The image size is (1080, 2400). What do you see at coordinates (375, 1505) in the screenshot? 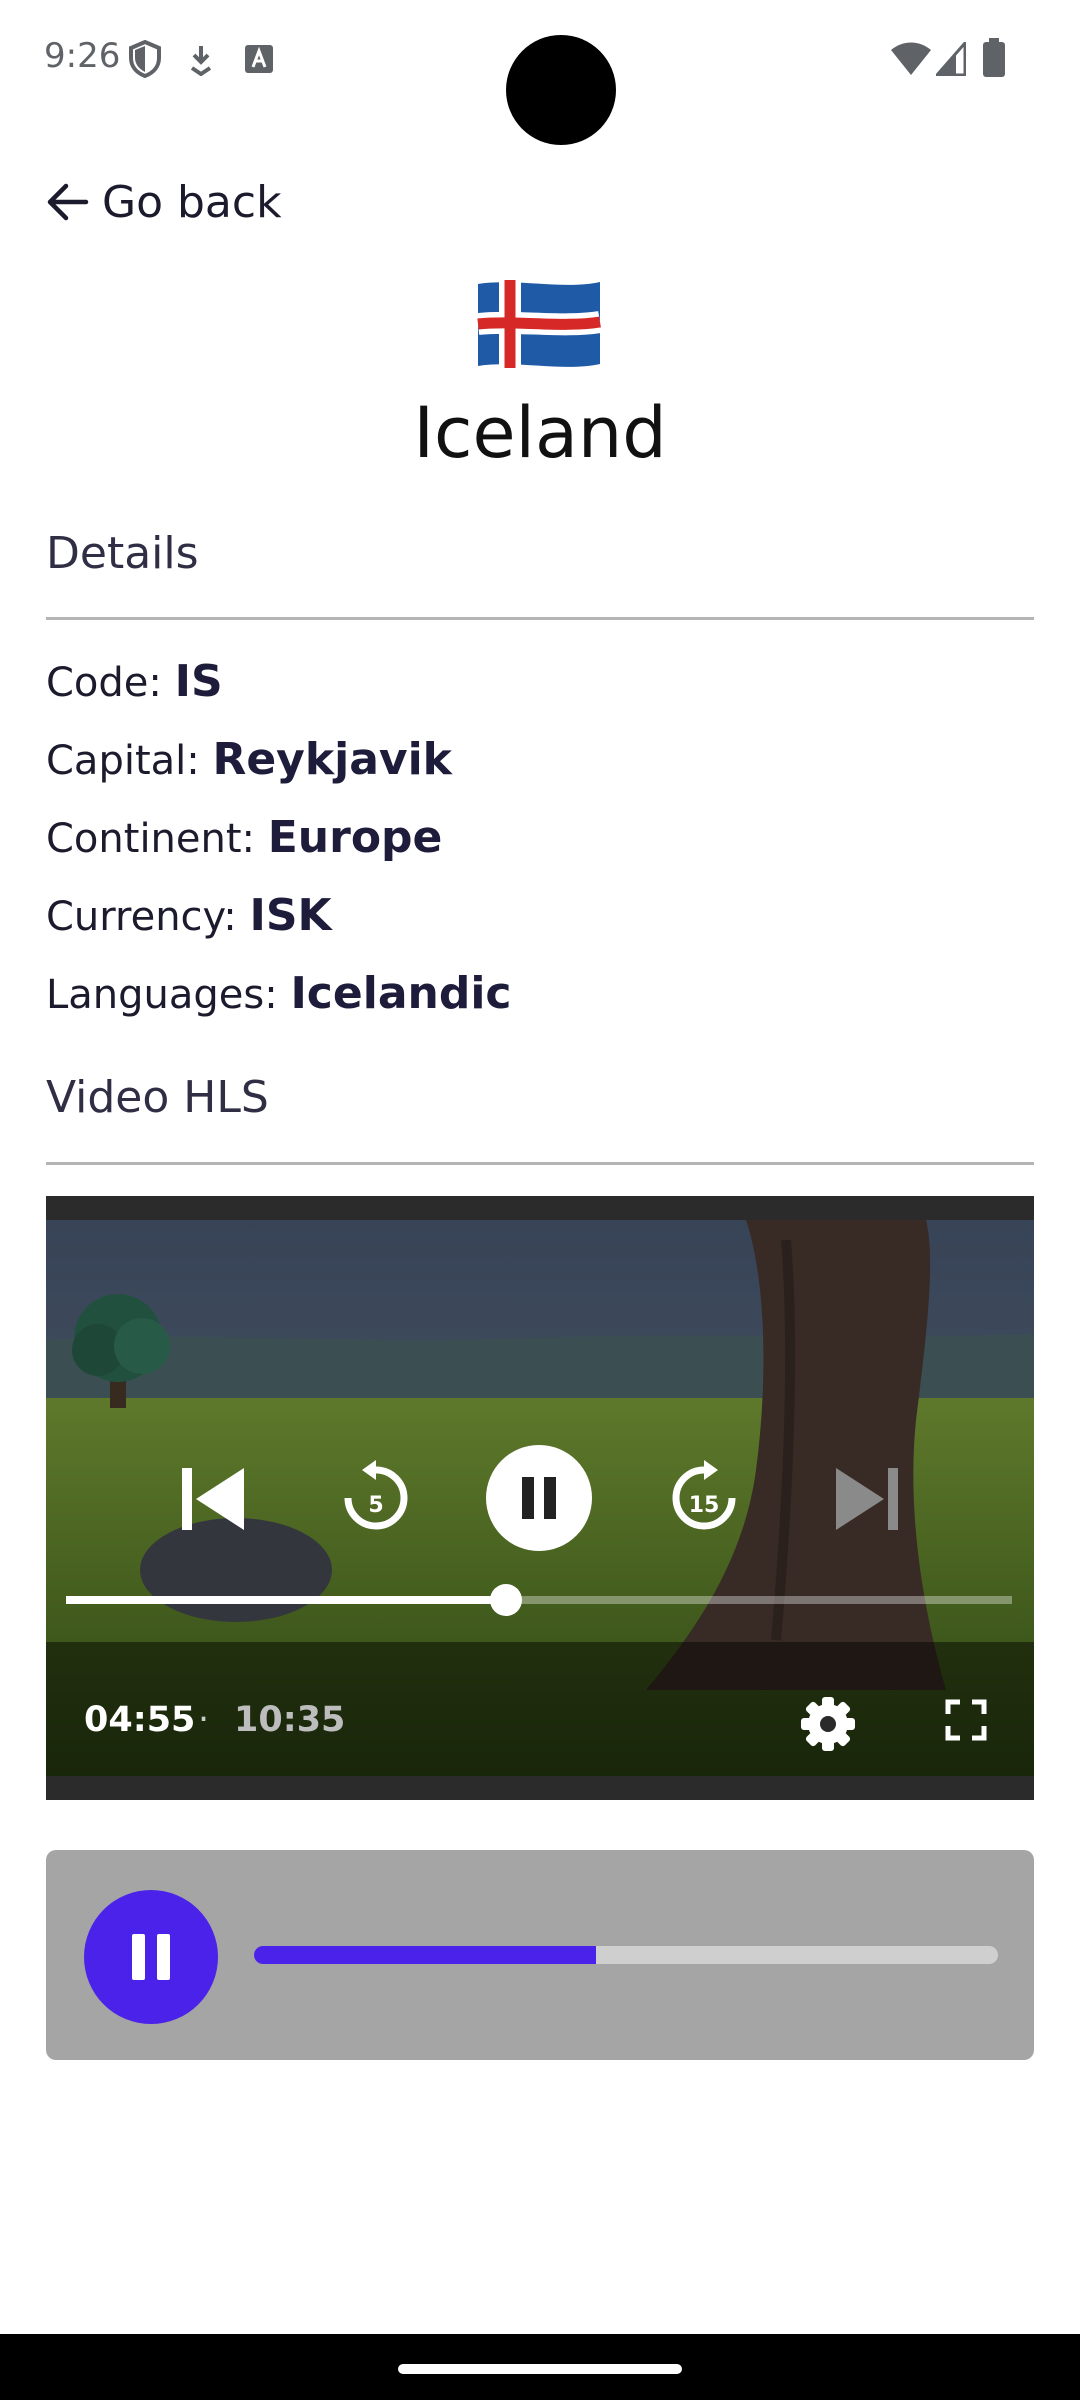
I see `replay-seconds-label: 5` at bounding box center [375, 1505].